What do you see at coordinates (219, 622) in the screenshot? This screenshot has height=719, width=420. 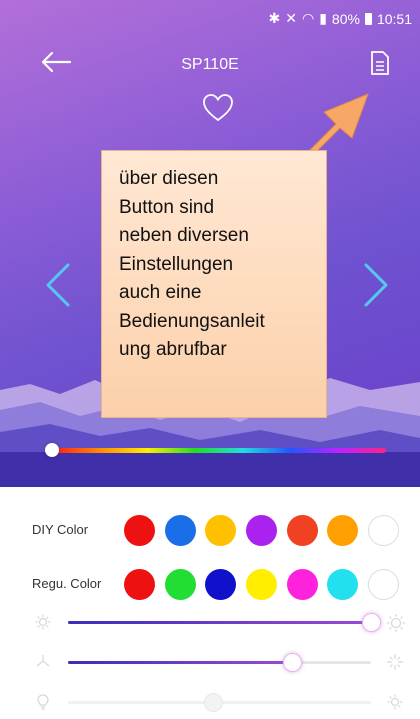 I see `brightness-fill` at bounding box center [219, 622].